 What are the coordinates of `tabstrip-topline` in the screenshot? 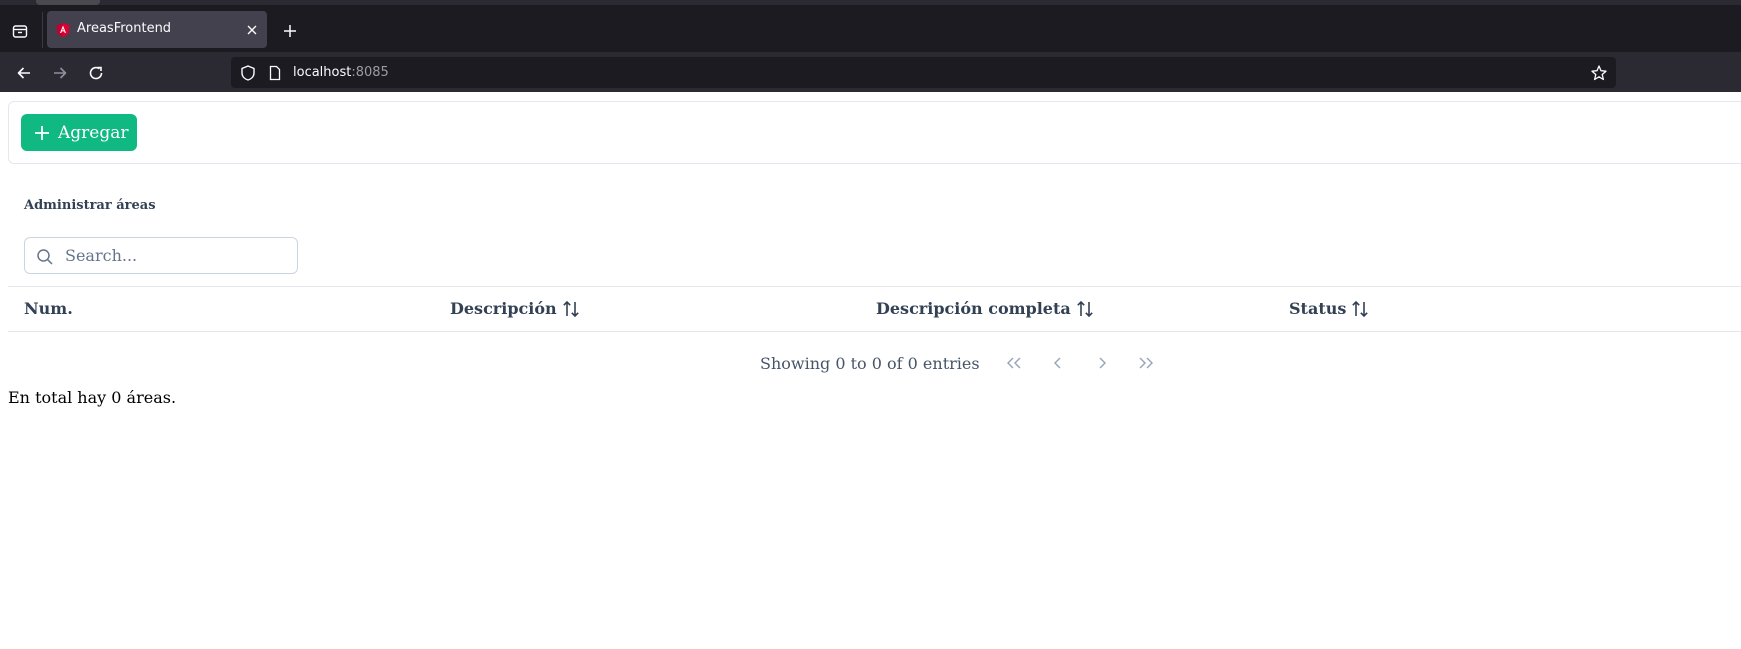 It's located at (870, 2).